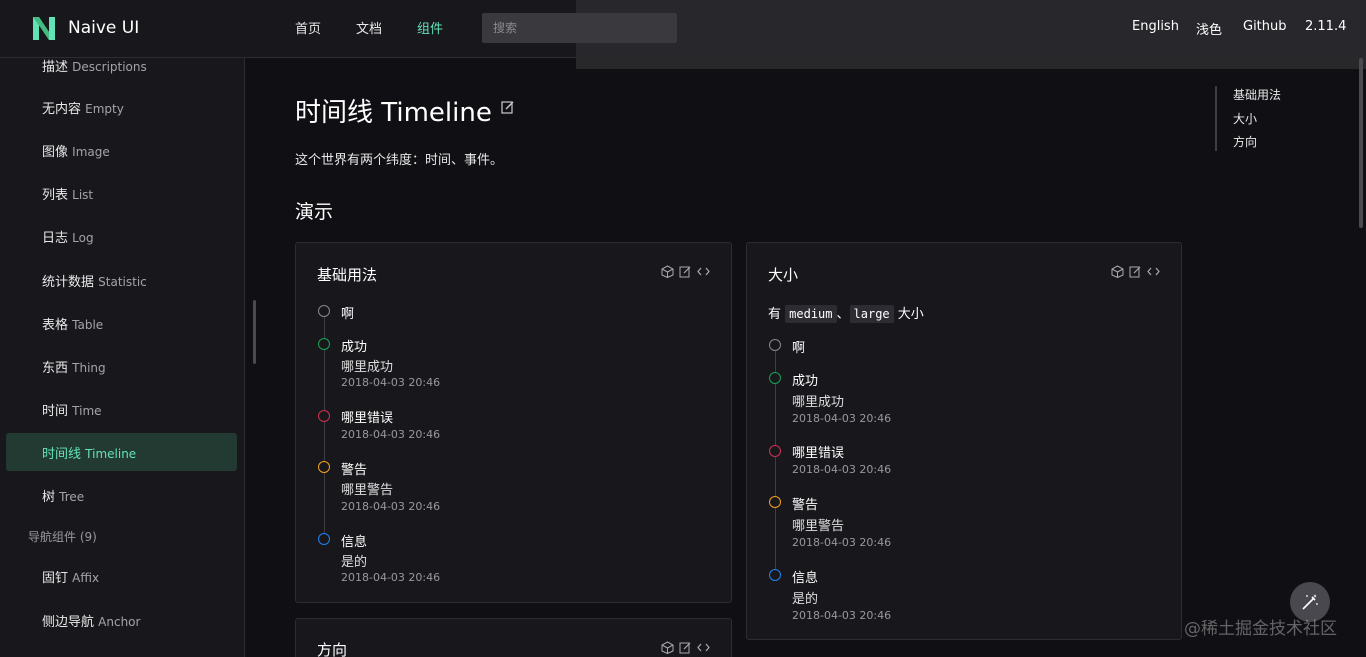 Image resolution: width=1366 pixels, height=657 pixels. I want to click on watermark: @稀土掘金技术社区, so click(1260, 629).